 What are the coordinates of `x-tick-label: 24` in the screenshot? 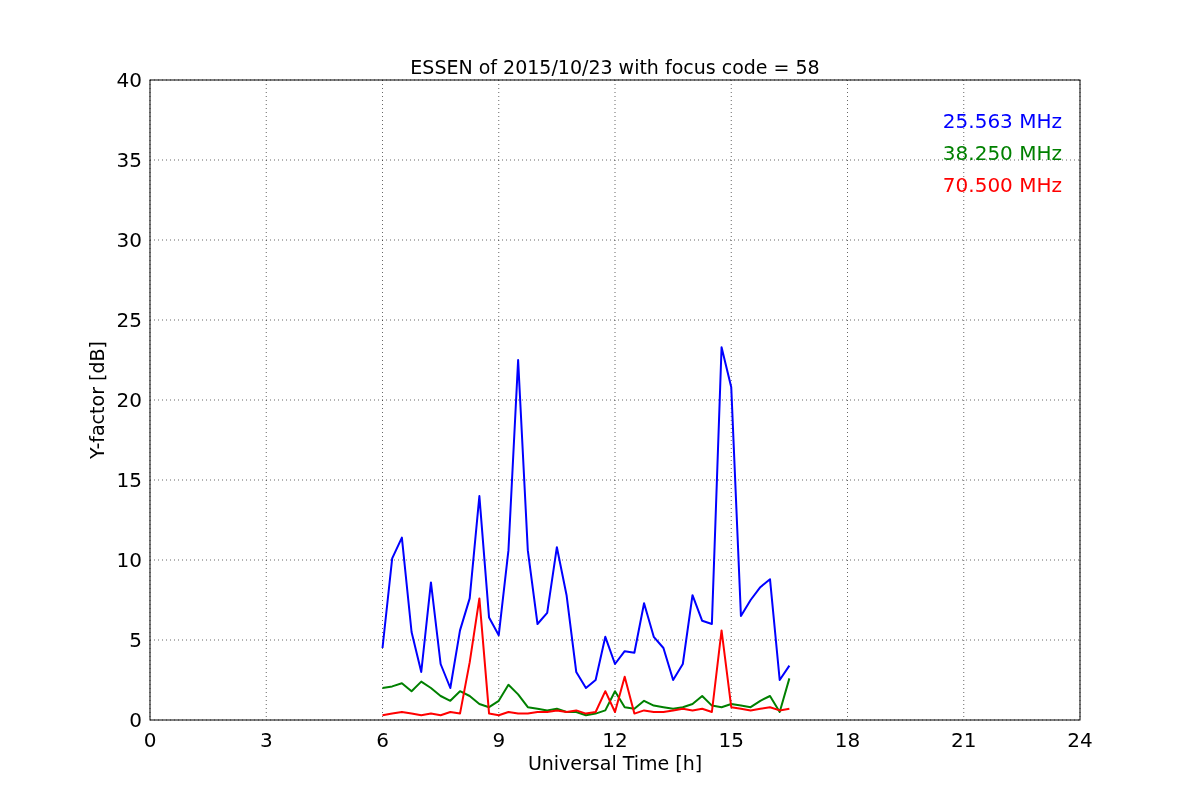 It's located at (1080, 740).